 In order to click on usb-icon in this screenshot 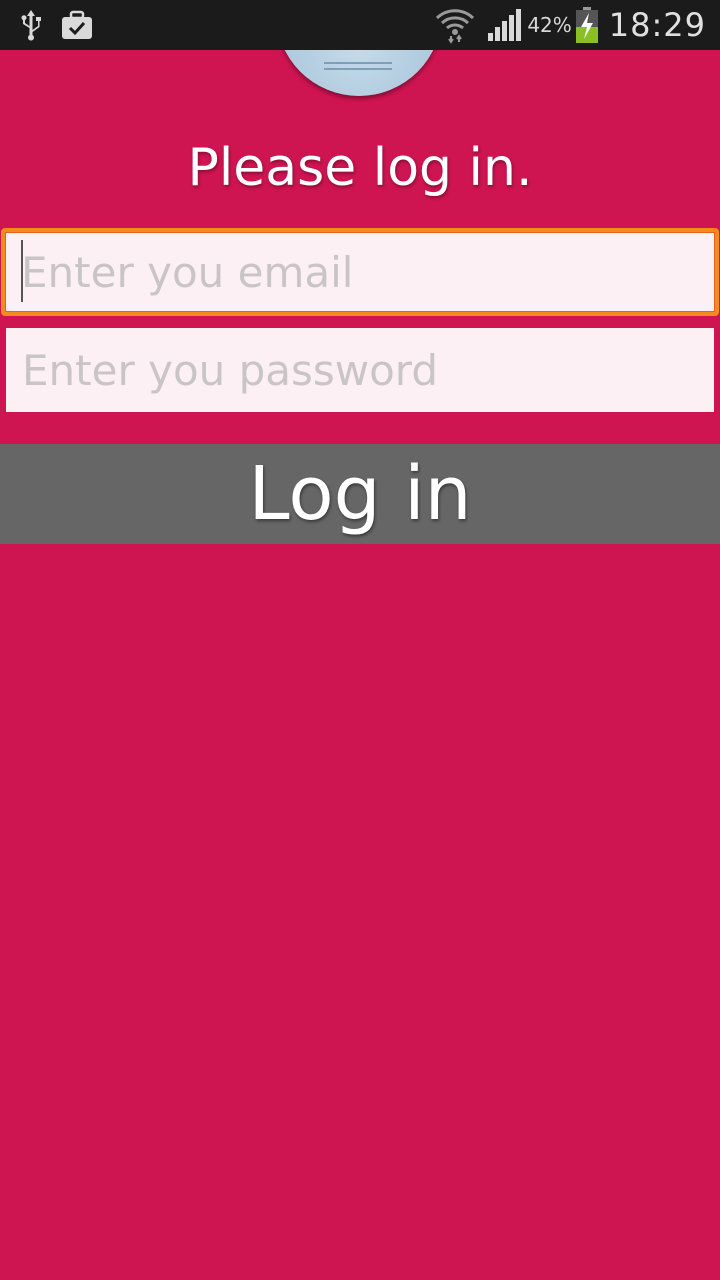, I will do `click(31, 25)`.